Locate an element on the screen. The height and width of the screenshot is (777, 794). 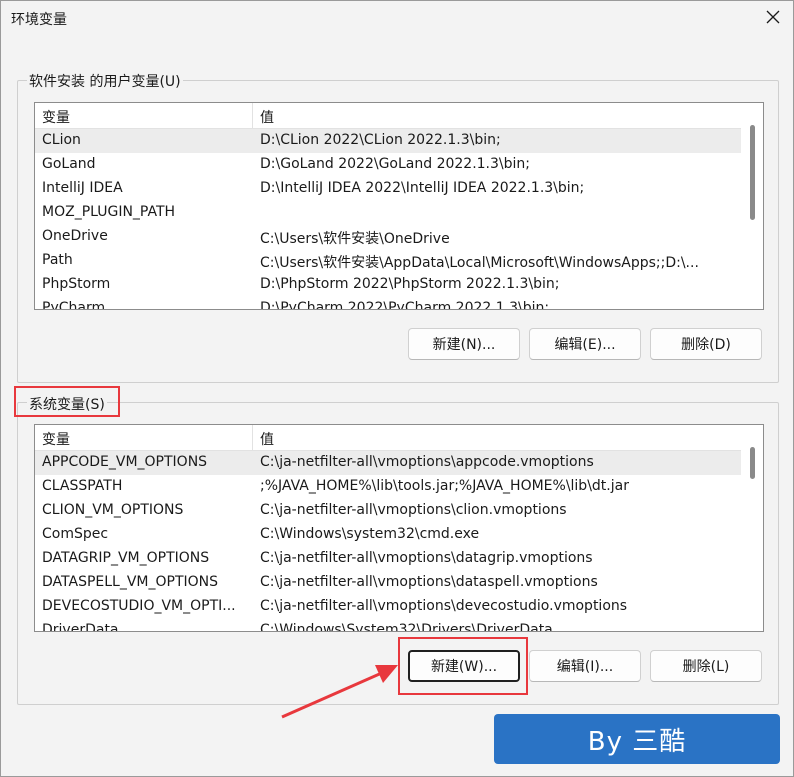
annotation-arrow is located at coordinates (339, 692).